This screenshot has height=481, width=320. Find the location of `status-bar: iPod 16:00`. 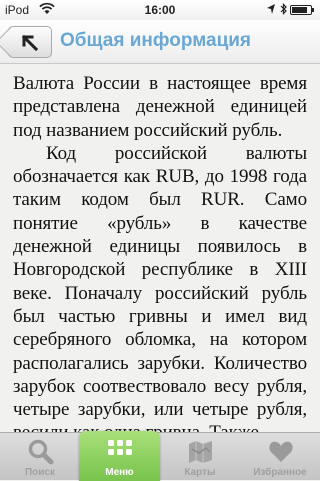

status-bar: iPod 16:00 is located at coordinates (160, 10).